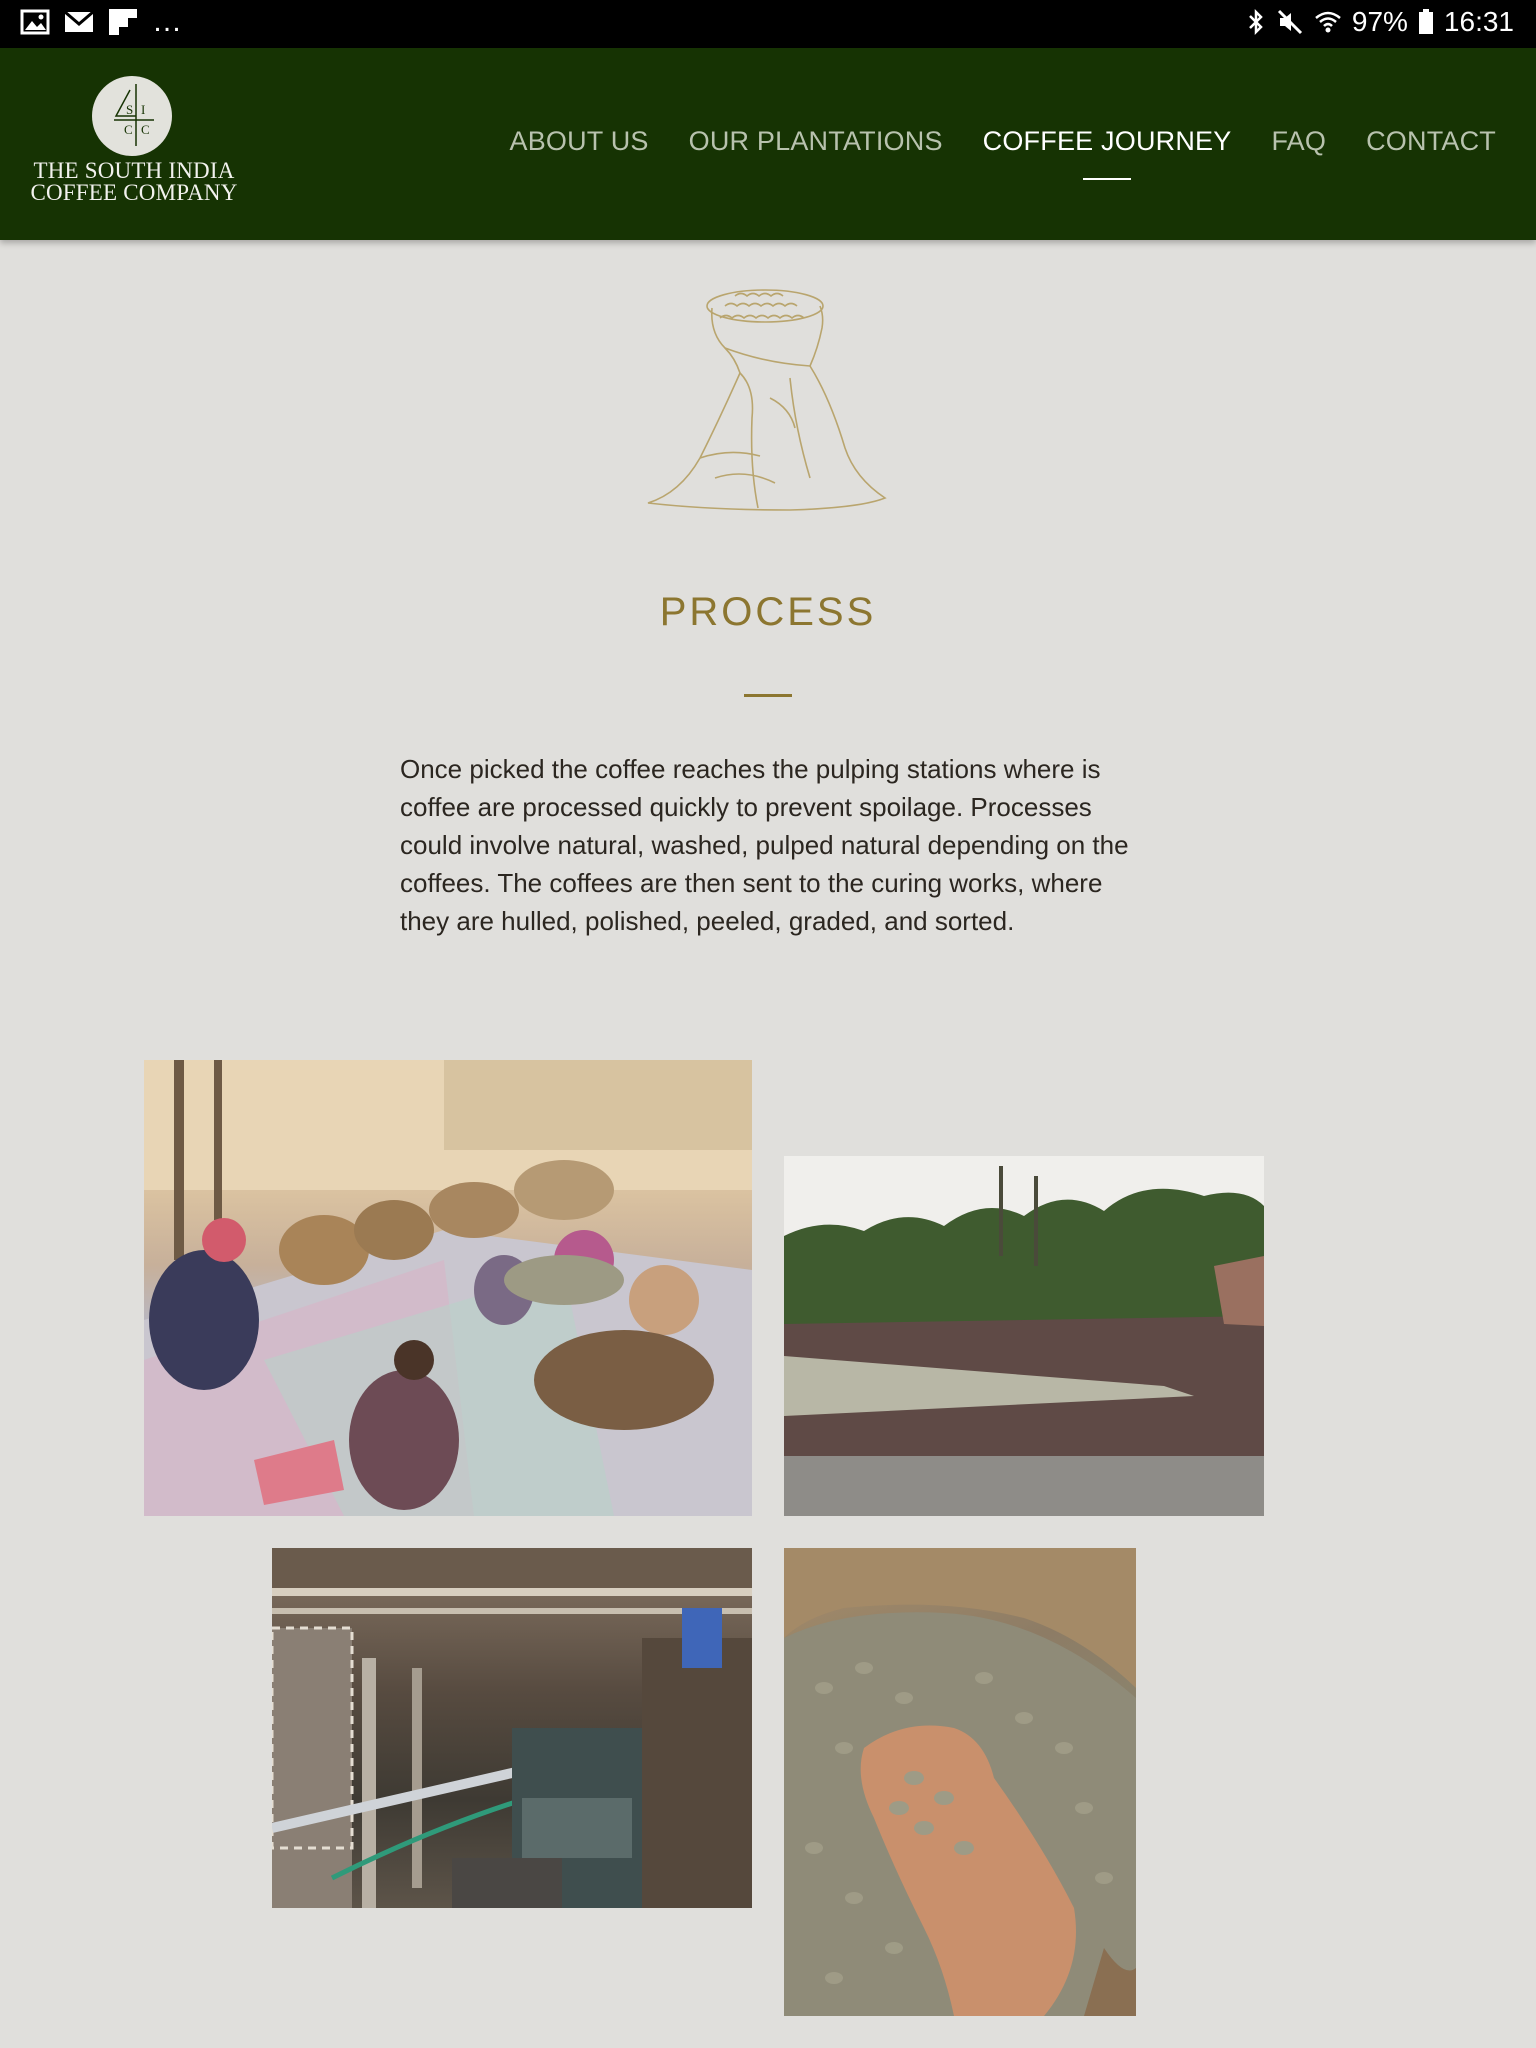 The width and height of the screenshot is (1536, 2048). I want to click on svg-text: I, so click(143, 109).